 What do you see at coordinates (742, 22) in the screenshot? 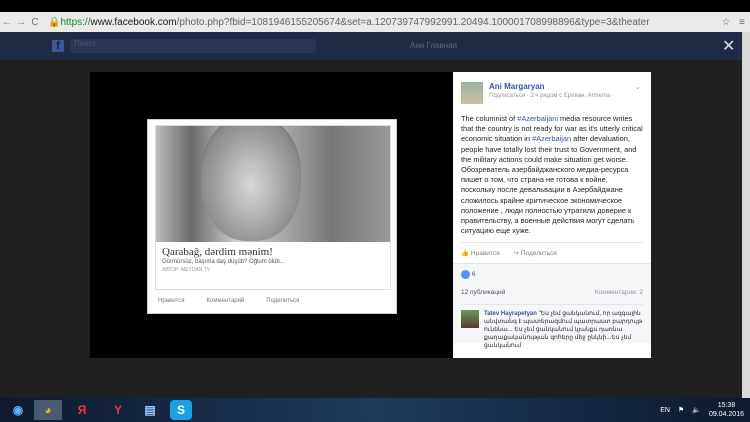
I see `menu-icon: ≡` at bounding box center [742, 22].